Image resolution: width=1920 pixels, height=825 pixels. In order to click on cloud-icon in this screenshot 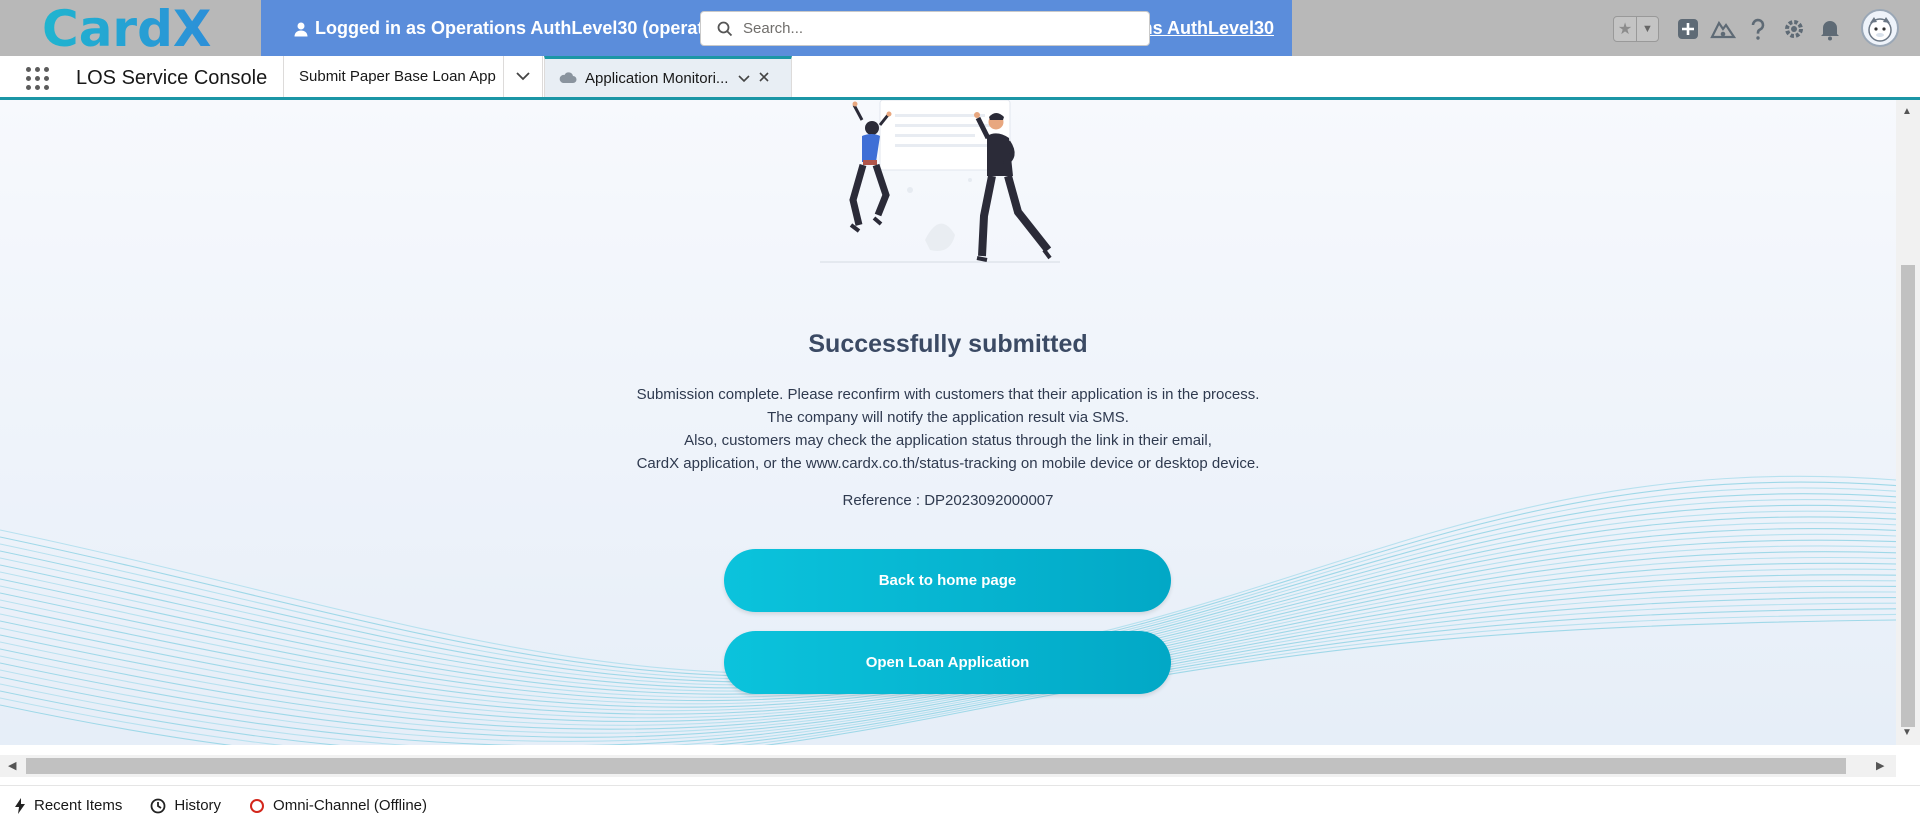, I will do `click(568, 77)`.